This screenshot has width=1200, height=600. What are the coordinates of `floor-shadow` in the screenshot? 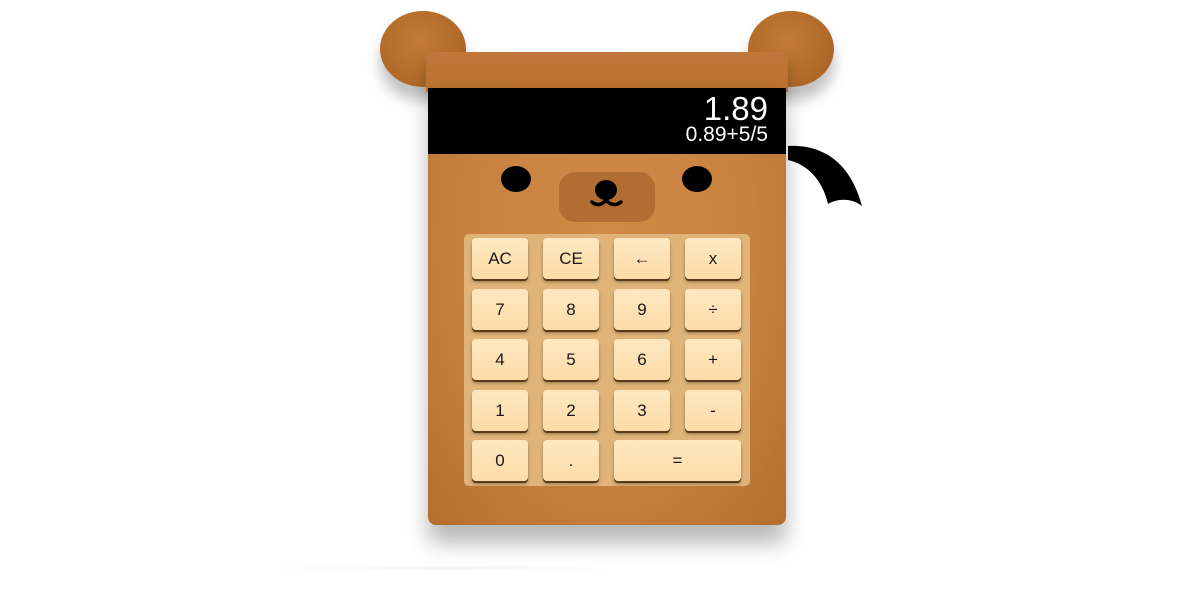 It's located at (445, 568).